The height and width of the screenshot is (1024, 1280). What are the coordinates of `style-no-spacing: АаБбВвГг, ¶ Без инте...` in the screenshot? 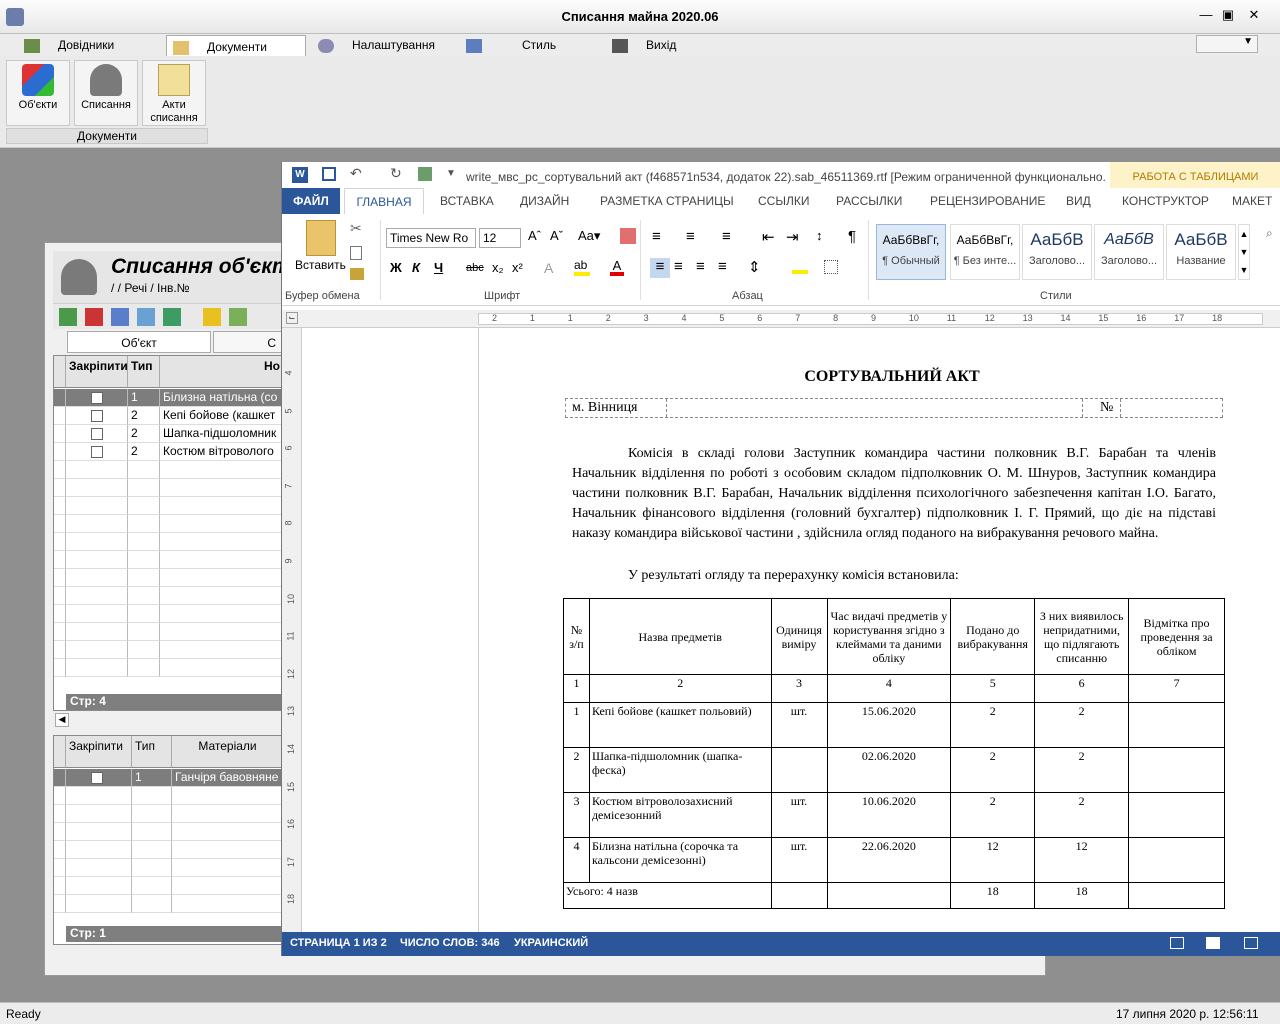 It's located at (985, 252).